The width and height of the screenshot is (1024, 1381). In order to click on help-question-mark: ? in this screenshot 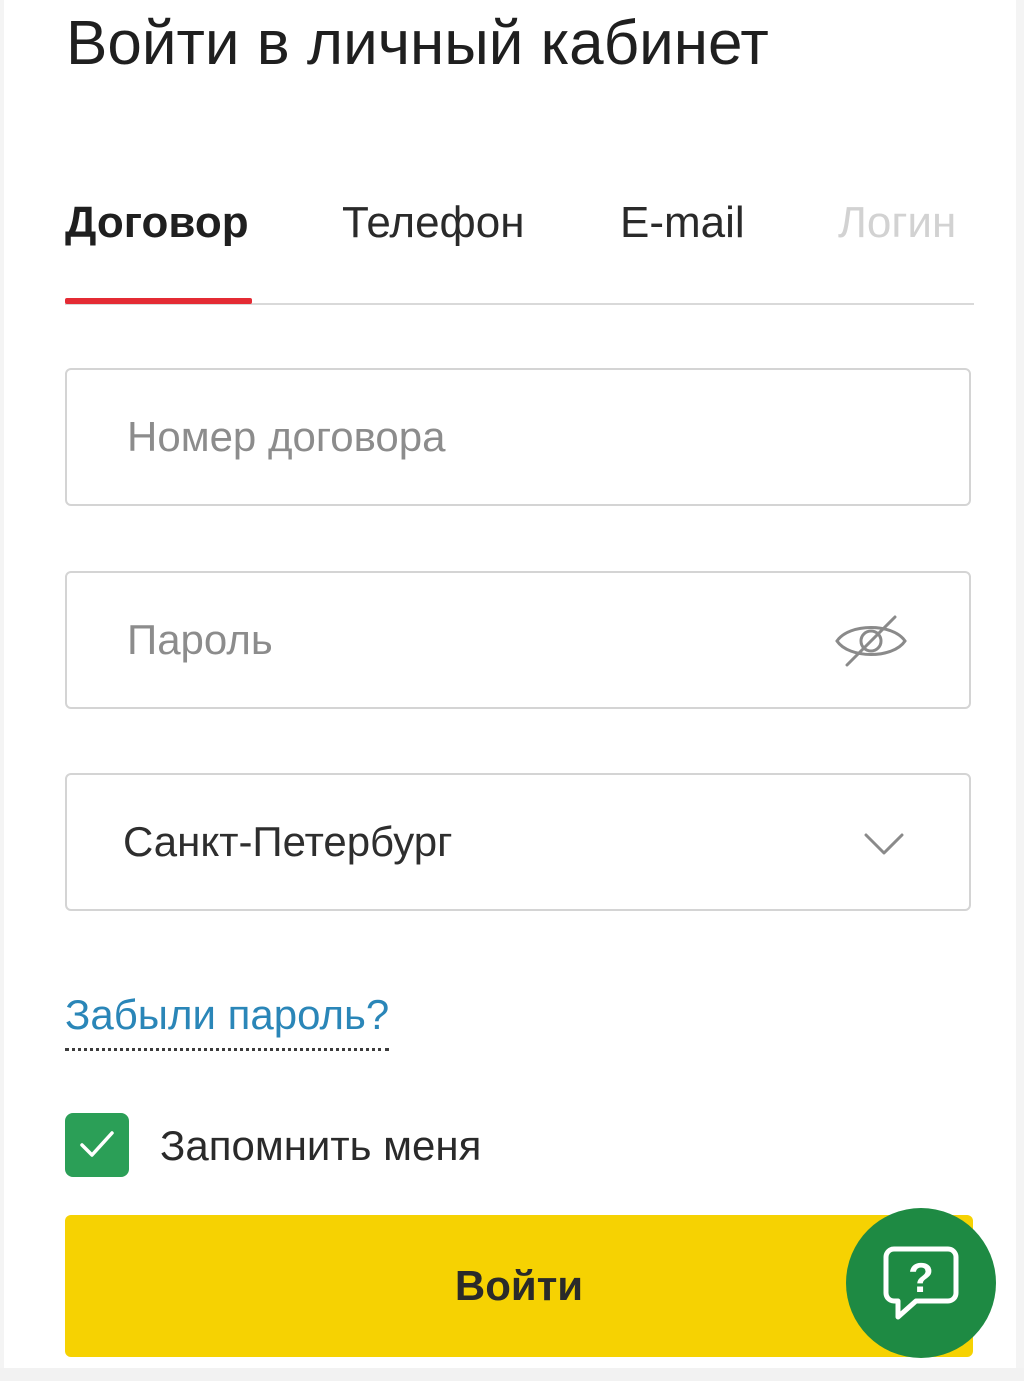, I will do `click(921, 1277)`.